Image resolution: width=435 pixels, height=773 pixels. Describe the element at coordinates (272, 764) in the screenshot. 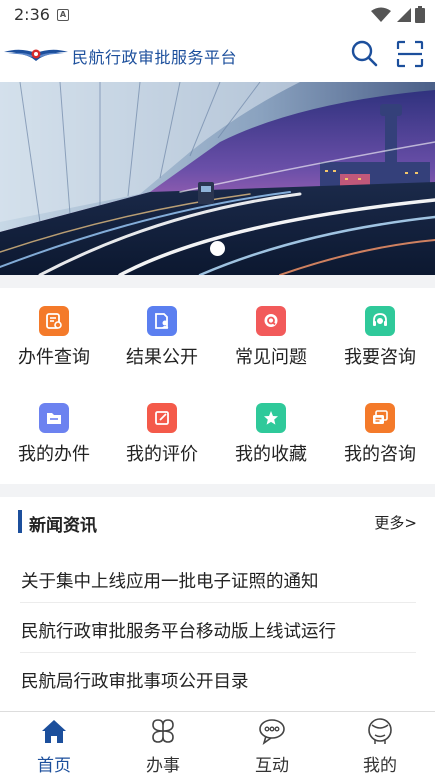

I see `tab-label: 互动` at that location.